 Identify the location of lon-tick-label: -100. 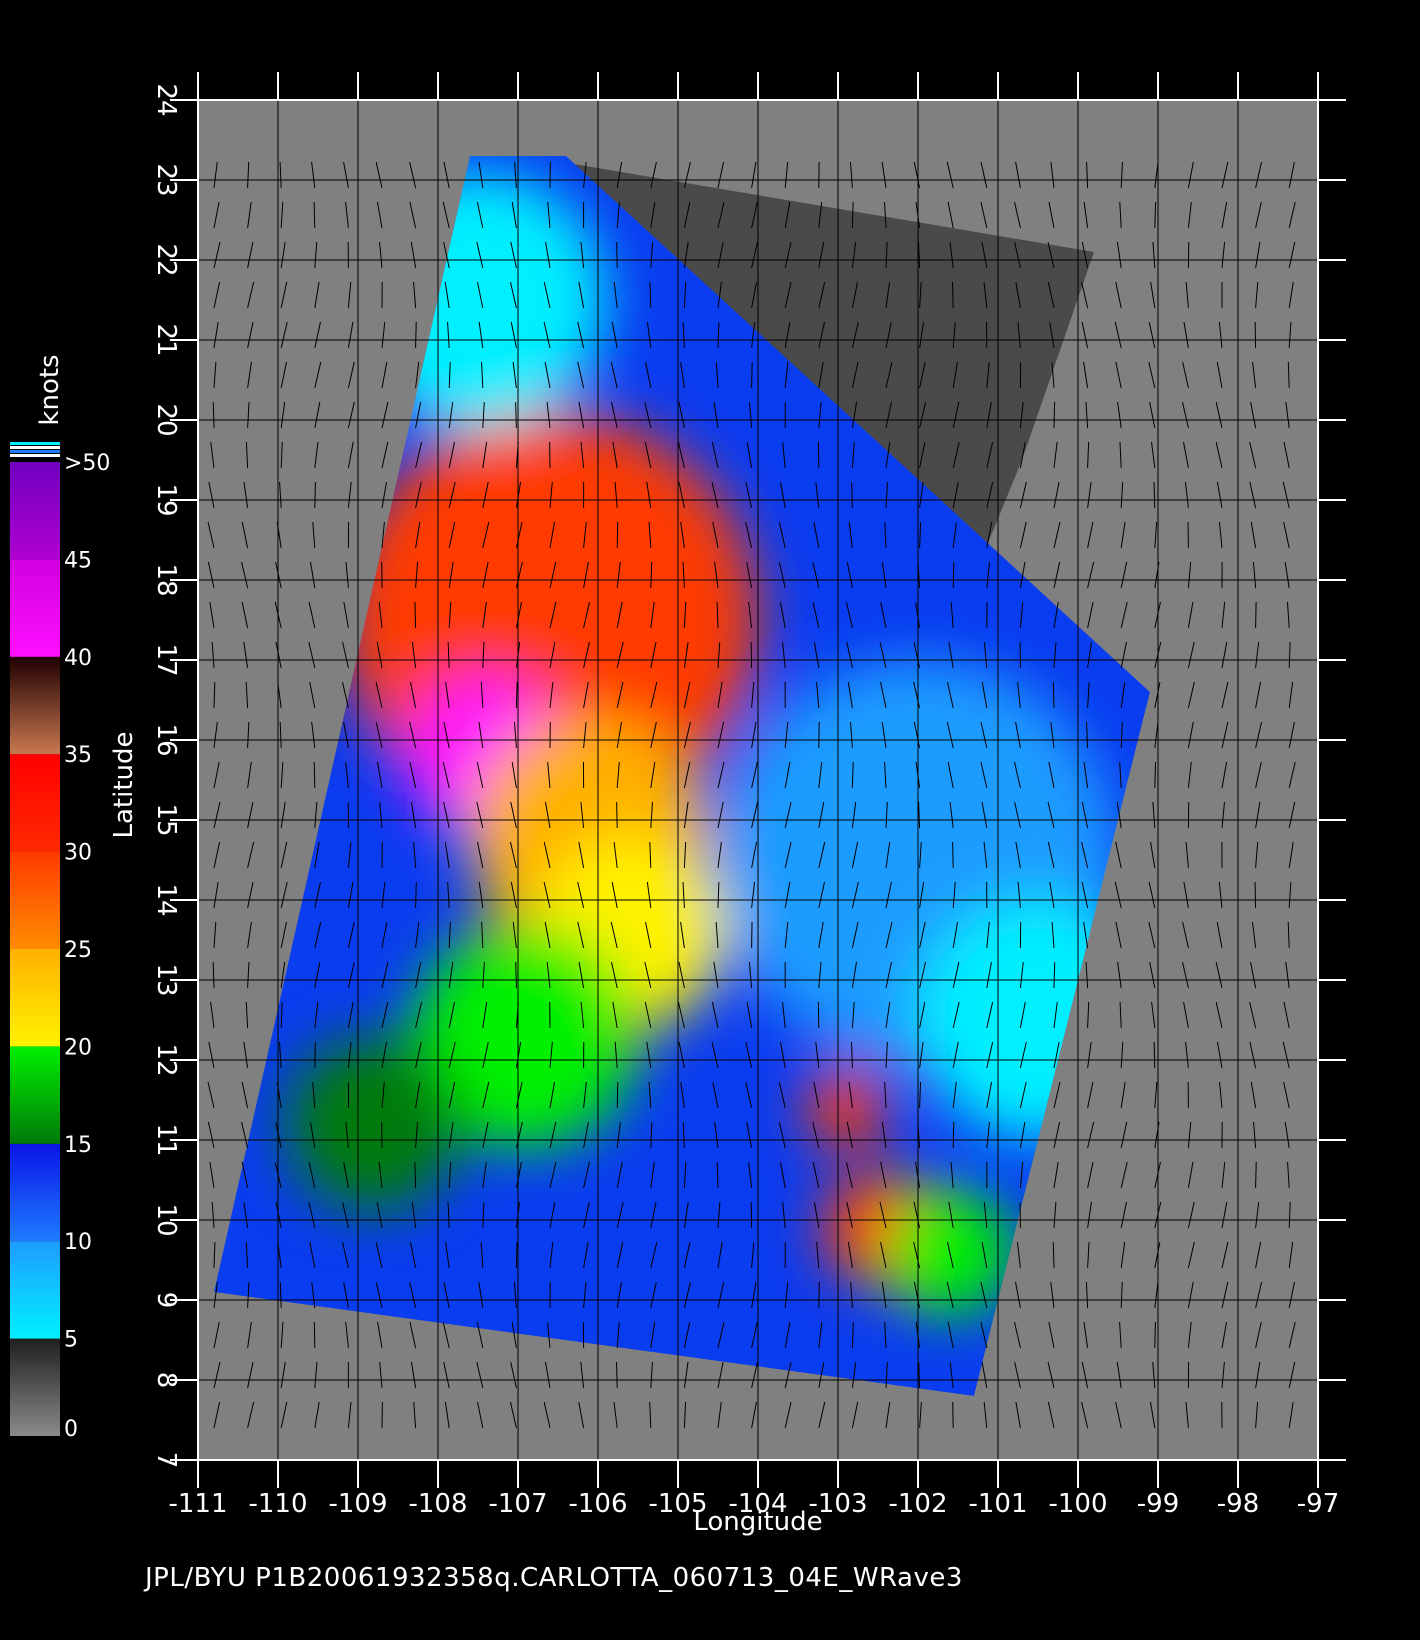
(1077, 1504).